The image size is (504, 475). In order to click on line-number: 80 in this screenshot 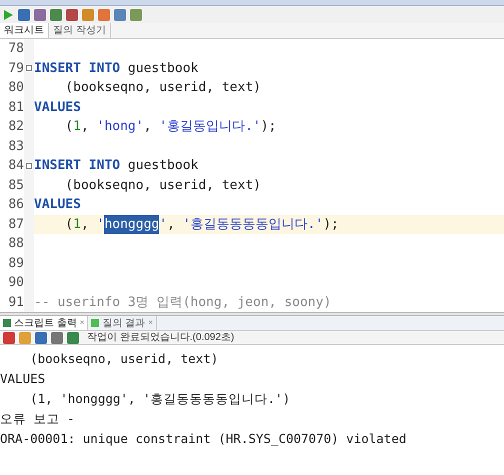, I will do `click(16, 88)`.